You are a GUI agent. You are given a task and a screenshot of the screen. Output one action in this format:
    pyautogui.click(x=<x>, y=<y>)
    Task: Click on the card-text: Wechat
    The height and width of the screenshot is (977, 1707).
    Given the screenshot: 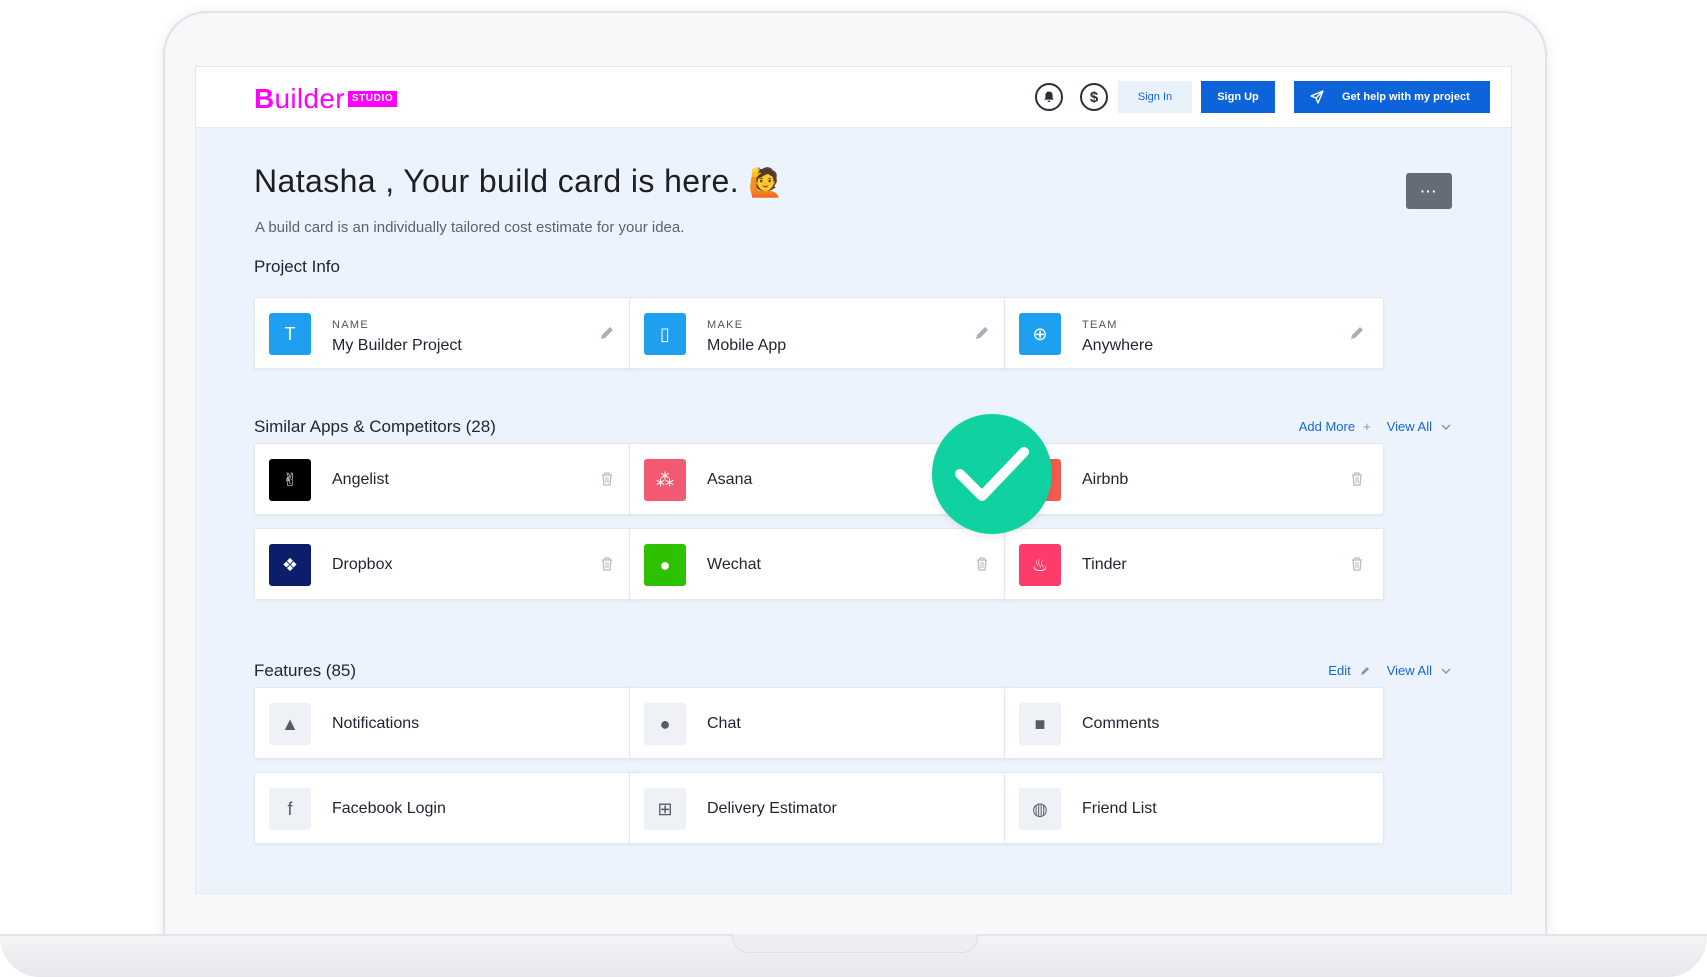 What is the action you would take?
    pyautogui.click(x=734, y=564)
    